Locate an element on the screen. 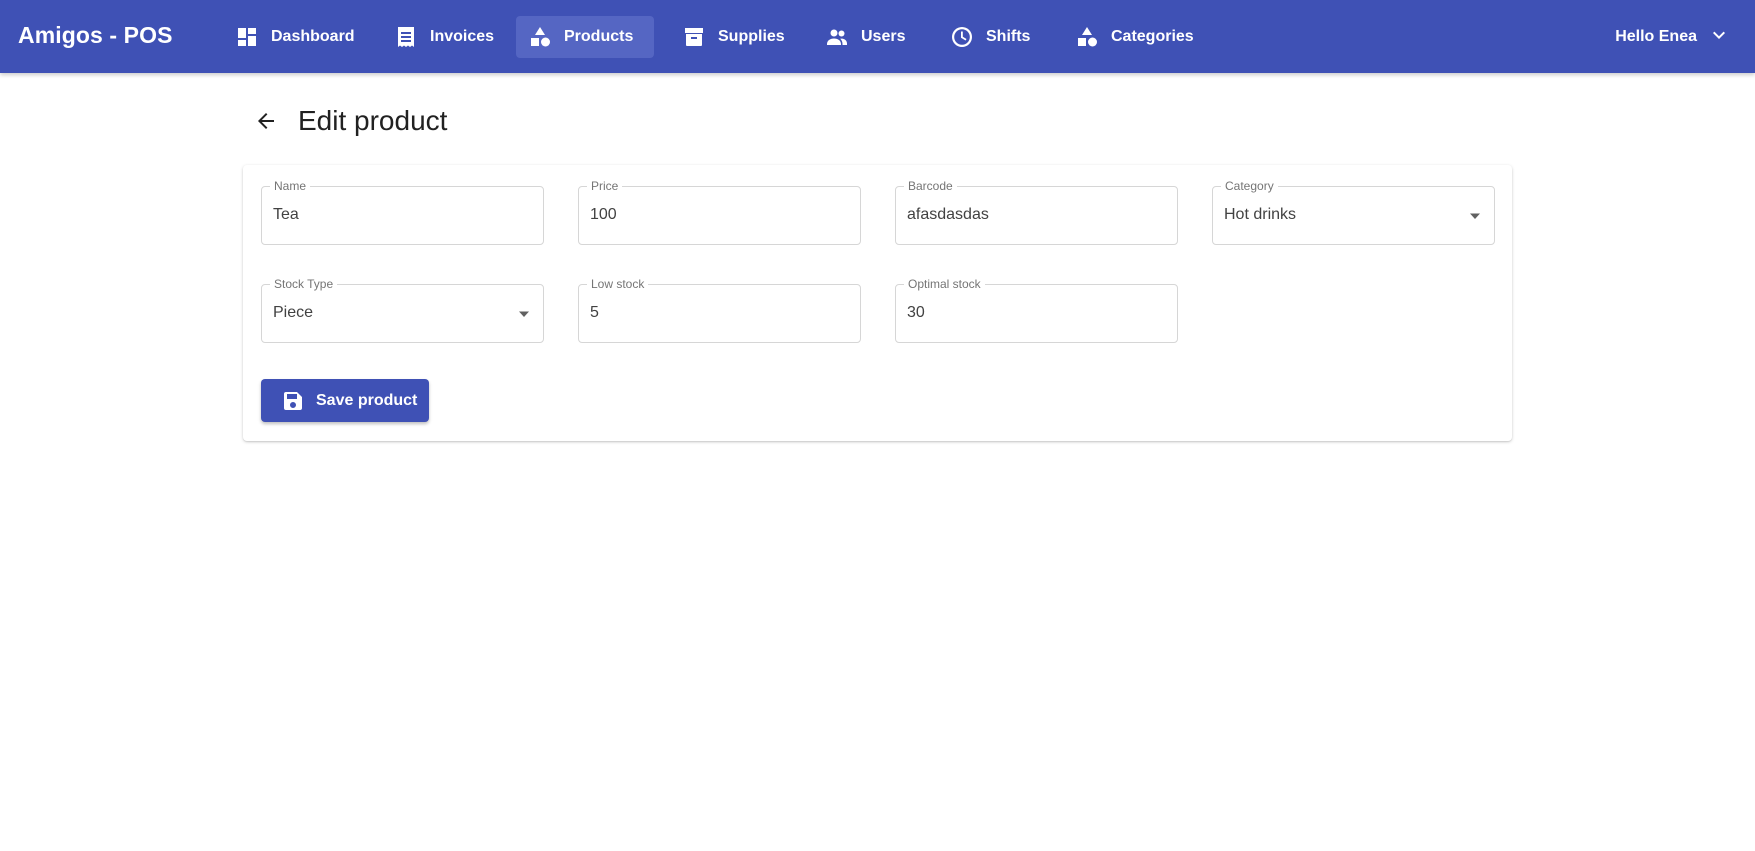 This screenshot has width=1755, height=851. name-label: Name is located at coordinates (290, 186).